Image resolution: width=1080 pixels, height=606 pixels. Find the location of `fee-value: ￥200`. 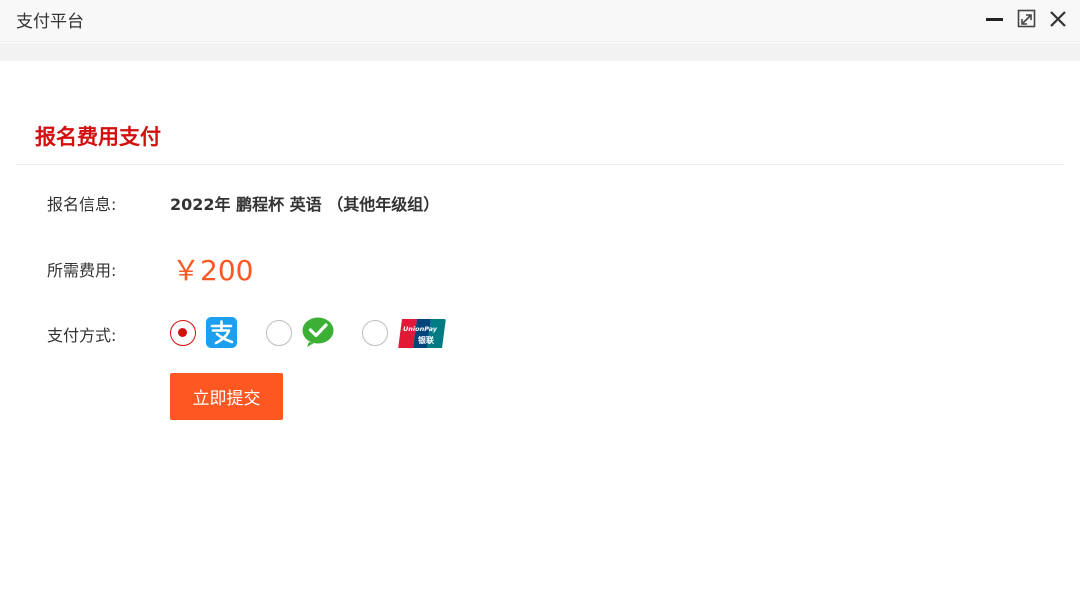

fee-value: ￥200 is located at coordinates (213, 270).